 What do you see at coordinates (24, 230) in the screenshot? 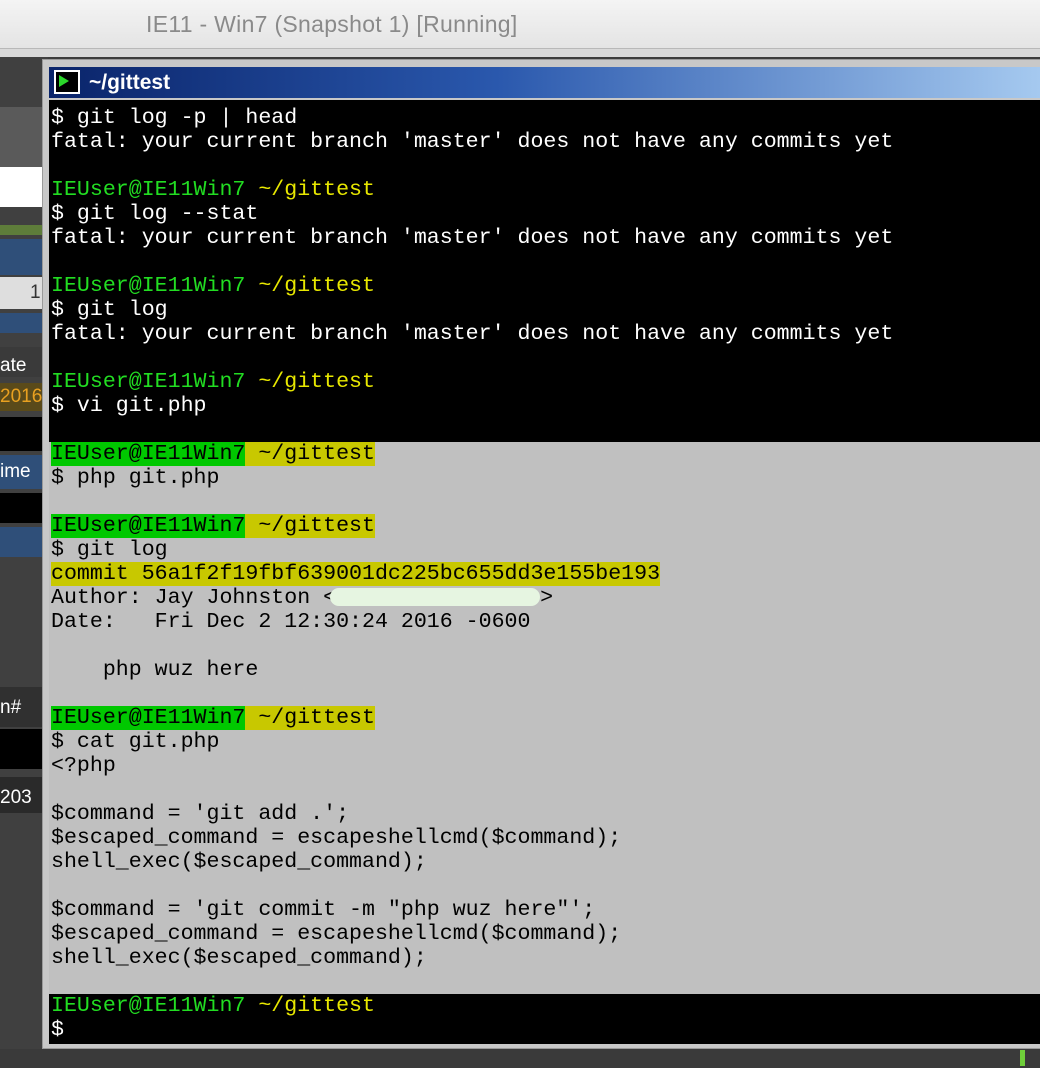
I see `bg-bar` at bounding box center [24, 230].